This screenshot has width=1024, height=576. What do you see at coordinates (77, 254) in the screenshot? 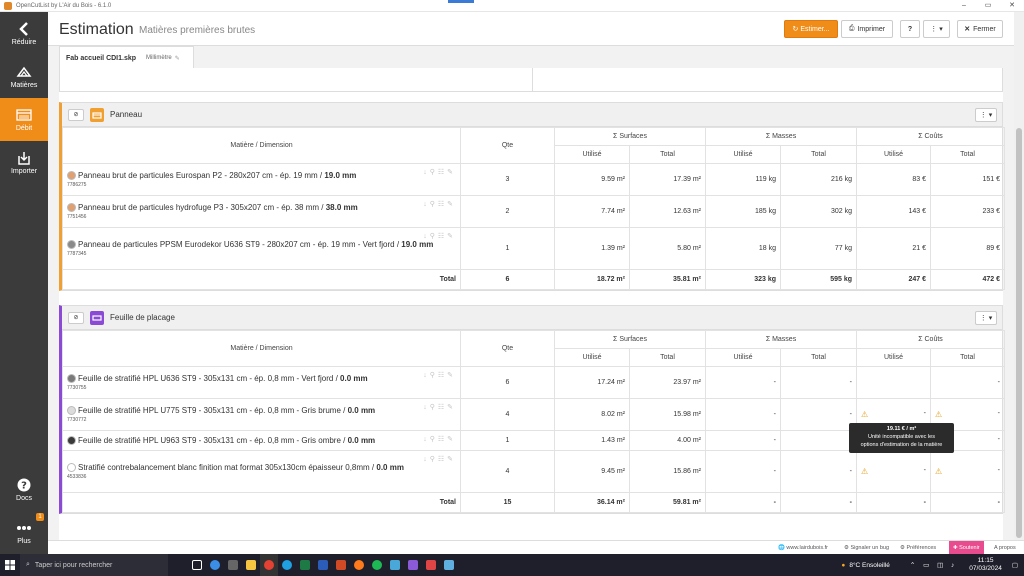
I see `material-ref: 7787345` at bounding box center [77, 254].